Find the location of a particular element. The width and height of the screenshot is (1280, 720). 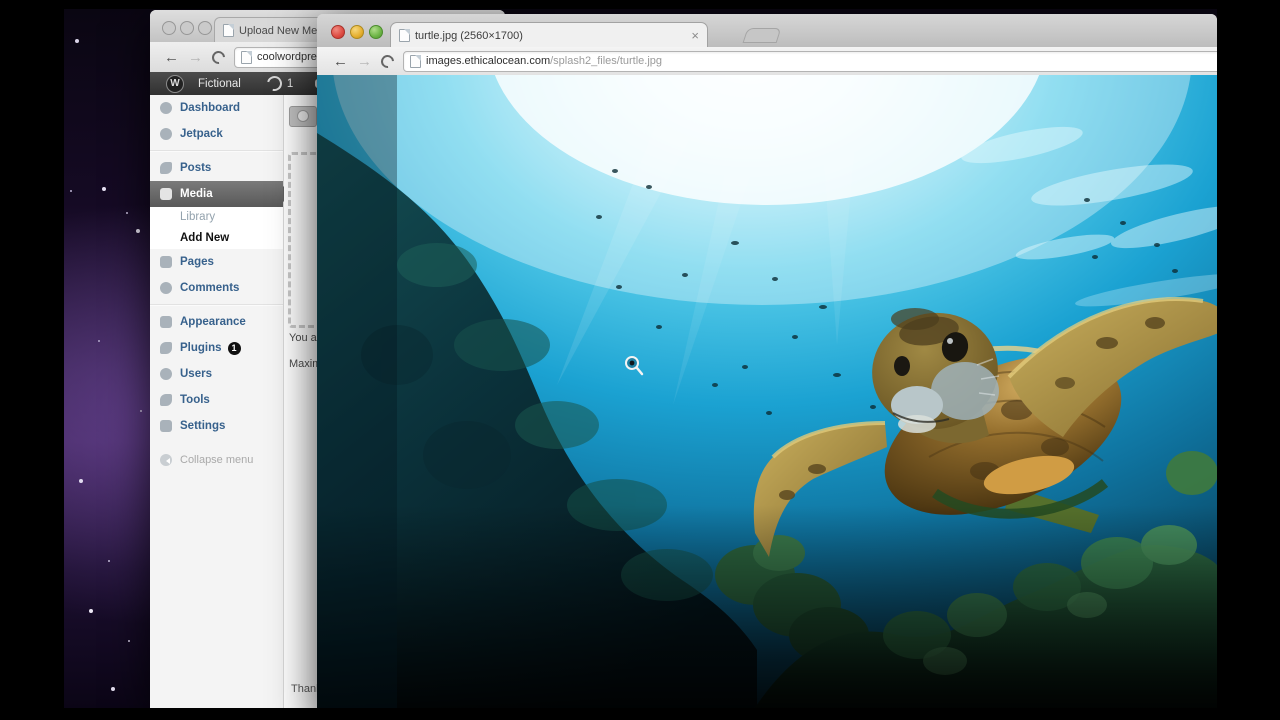

collapse-arrow-icon is located at coordinates (166, 460).